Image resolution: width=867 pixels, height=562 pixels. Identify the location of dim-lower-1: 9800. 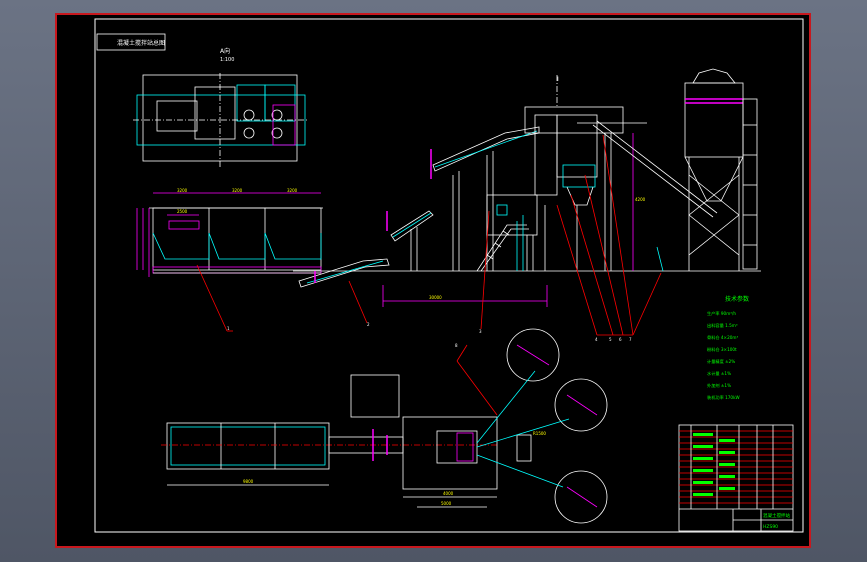
(248, 481).